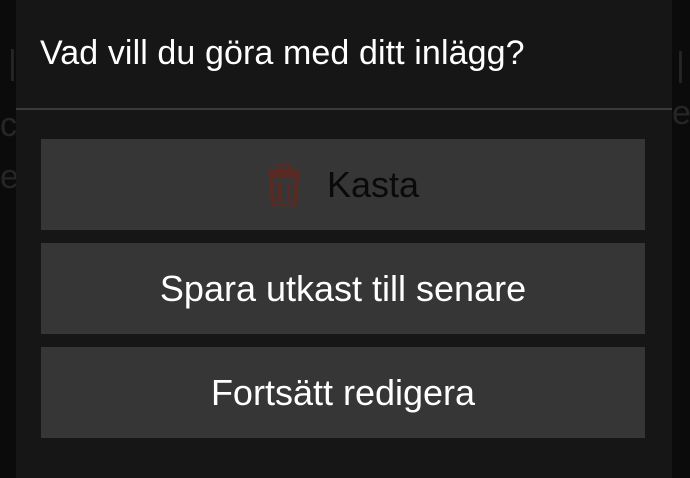 The image size is (690, 478). Describe the element at coordinates (283, 184) in the screenshot. I see `trash-icon` at that location.